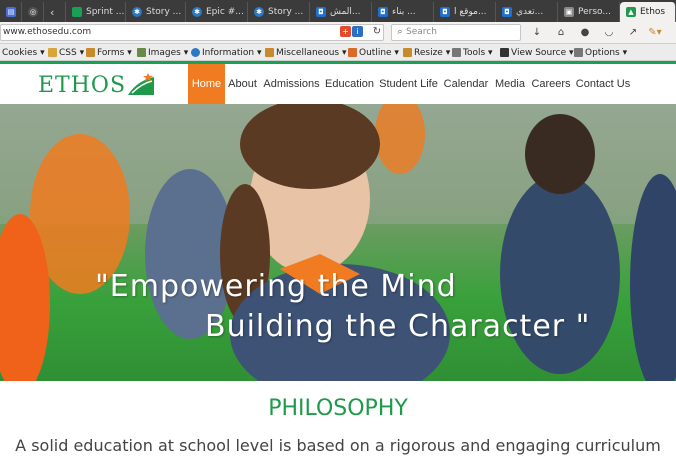 The image size is (676, 460). I want to click on search-placeholder: Search, so click(421, 32).